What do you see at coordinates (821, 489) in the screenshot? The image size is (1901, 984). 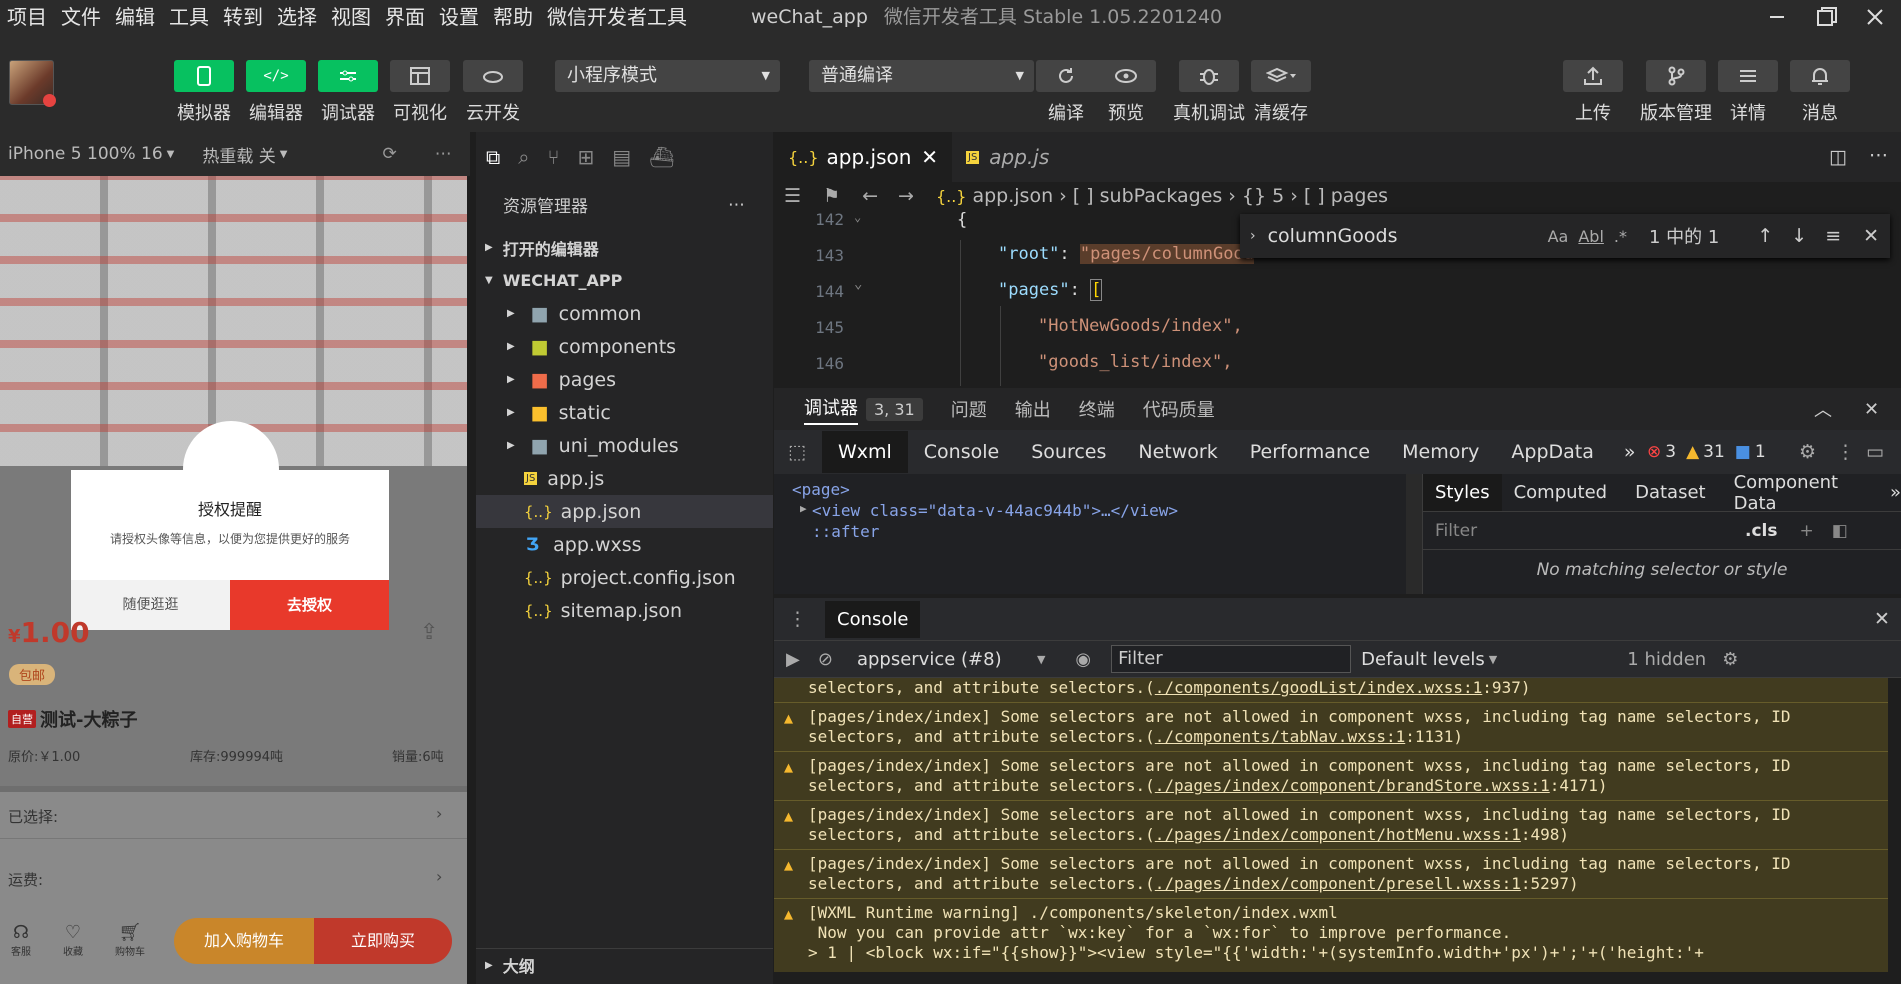 I see `wxml-node-page: <page>` at bounding box center [821, 489].